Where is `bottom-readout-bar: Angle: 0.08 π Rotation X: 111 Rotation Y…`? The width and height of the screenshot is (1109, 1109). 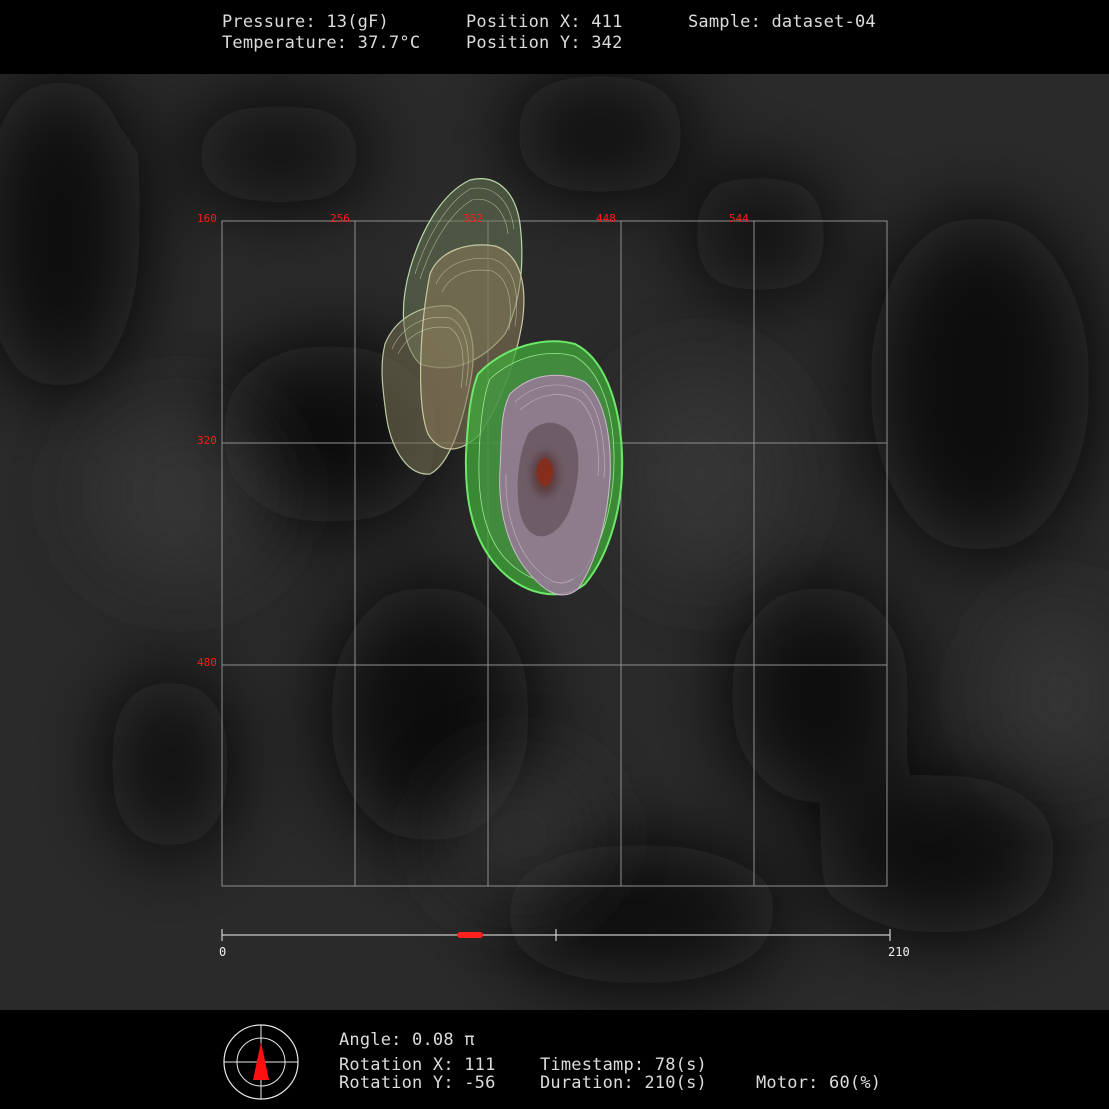 bottom-readout-bar: Angle: 0.08 π Rotation X: 111 Rotation Y… is located at coordinates (554, 1059).